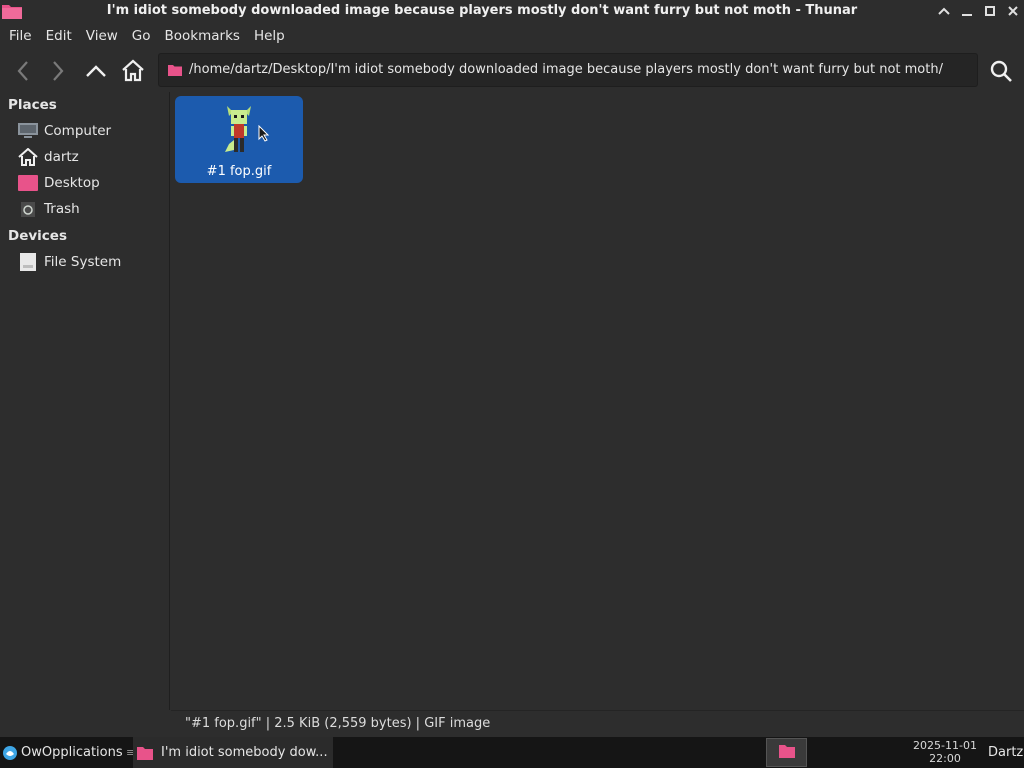  I want to click on user-name: Dartz, so click(1005, 752).